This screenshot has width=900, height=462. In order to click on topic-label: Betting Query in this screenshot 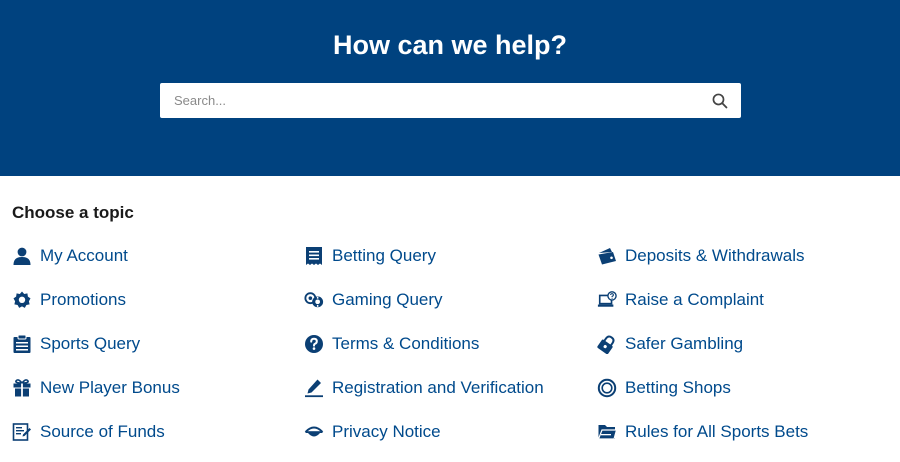, I will do `click(384, 255)`.